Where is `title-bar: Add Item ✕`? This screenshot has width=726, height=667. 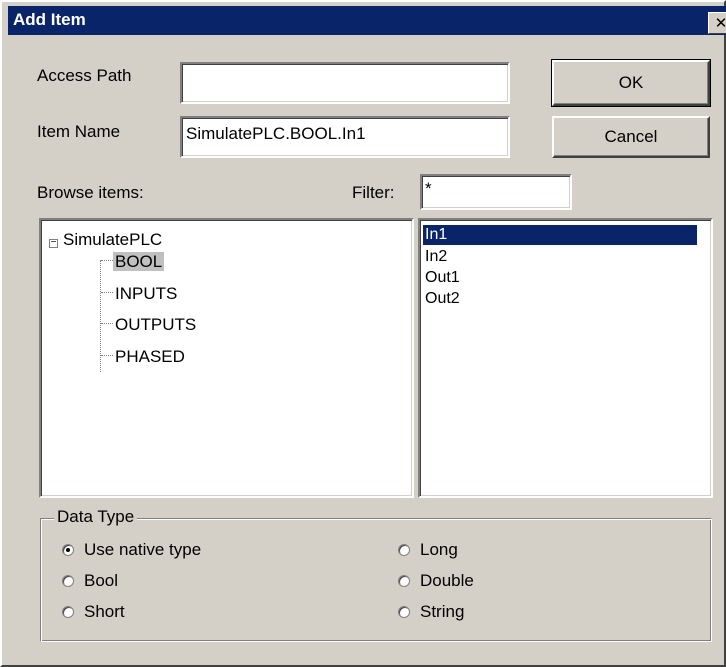
title-bar: Add Item ✕ is located at coordinates (367, 20).